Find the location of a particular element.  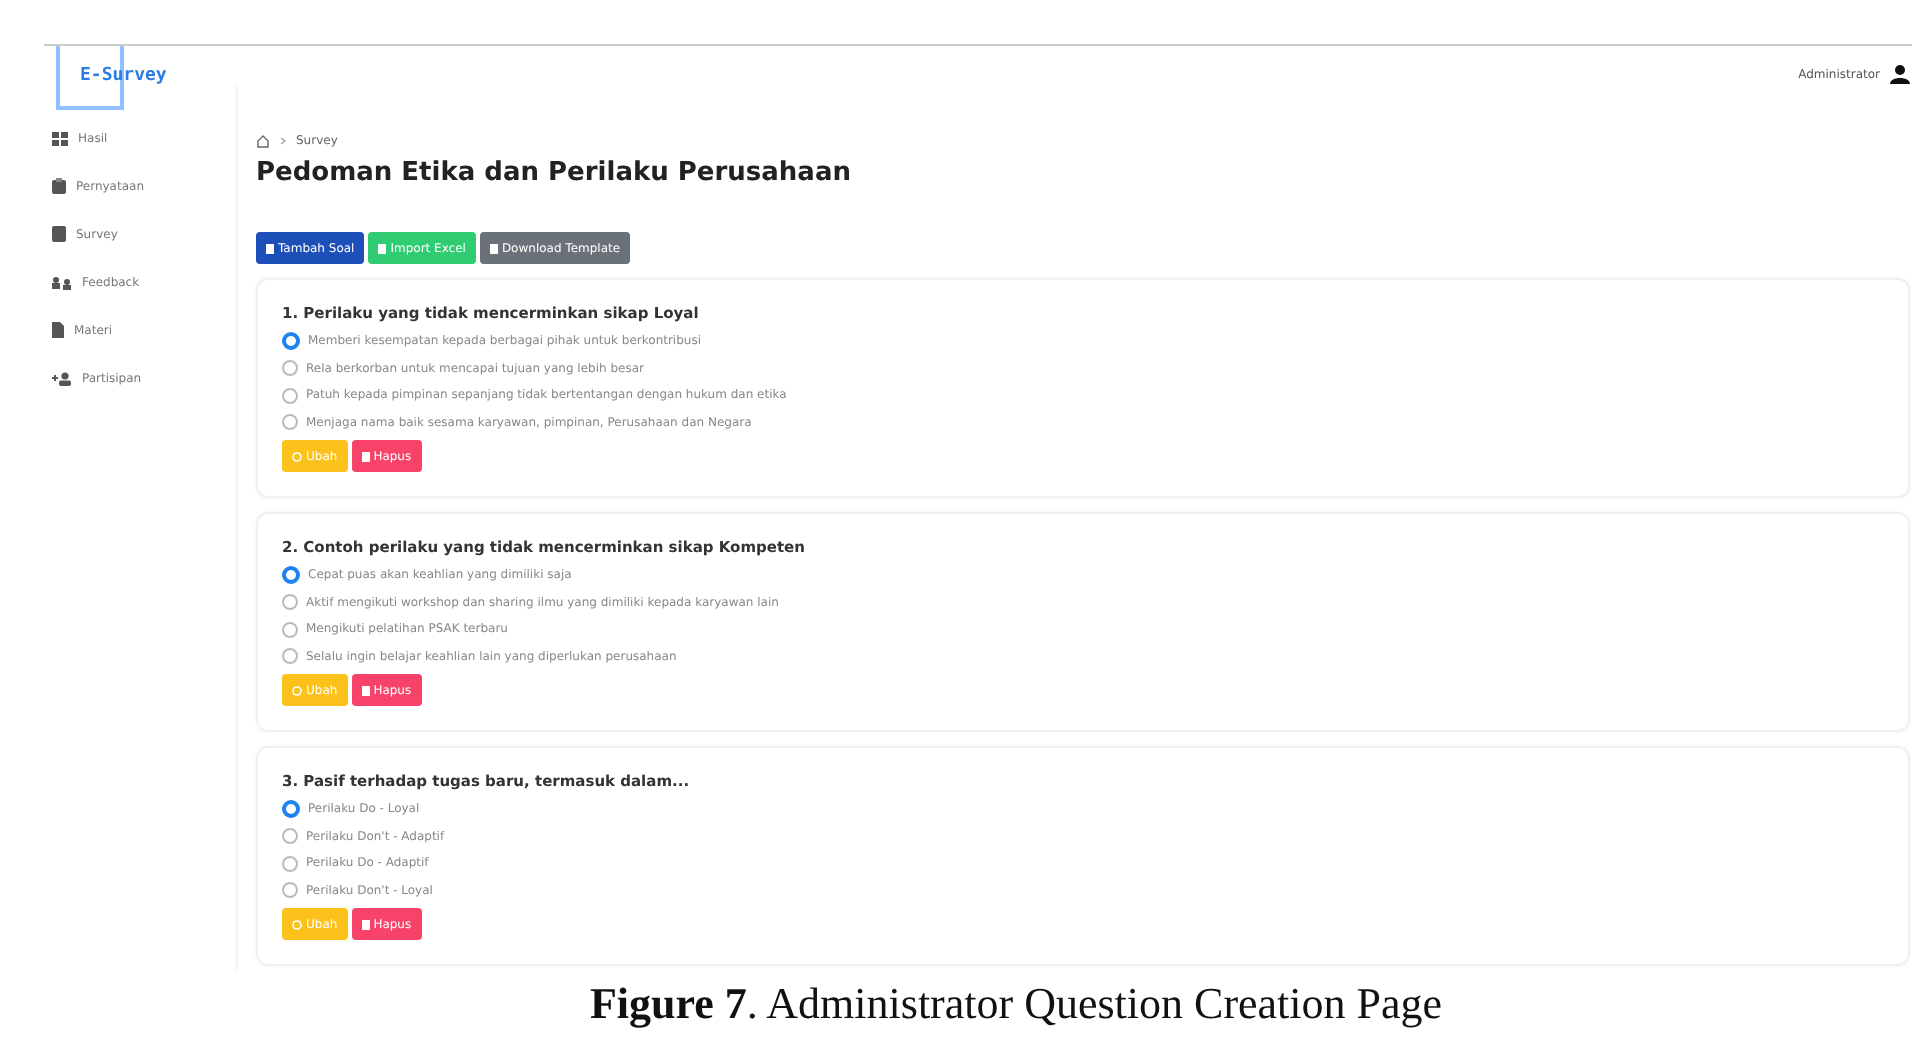

clipboard-icon is located at coordinates (59, 186).